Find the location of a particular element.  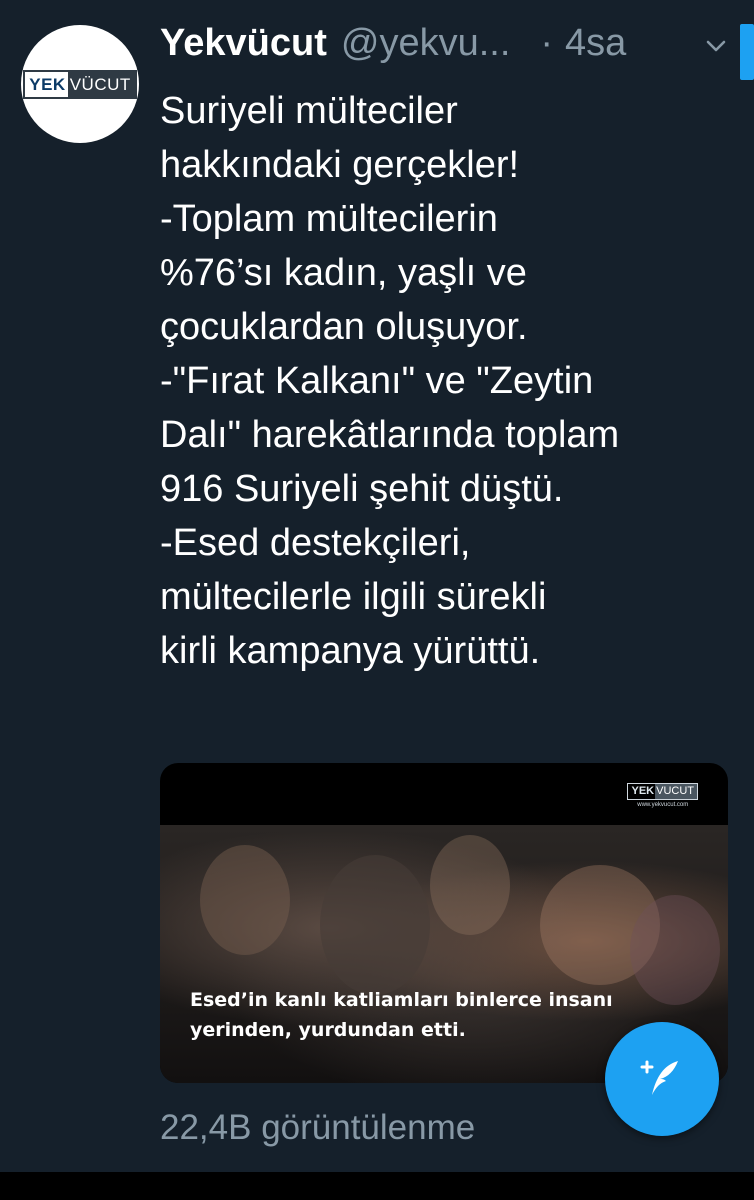

tweet-text-line: Dalı" harekâtlarında toplam is located at coordinates (390, 435).